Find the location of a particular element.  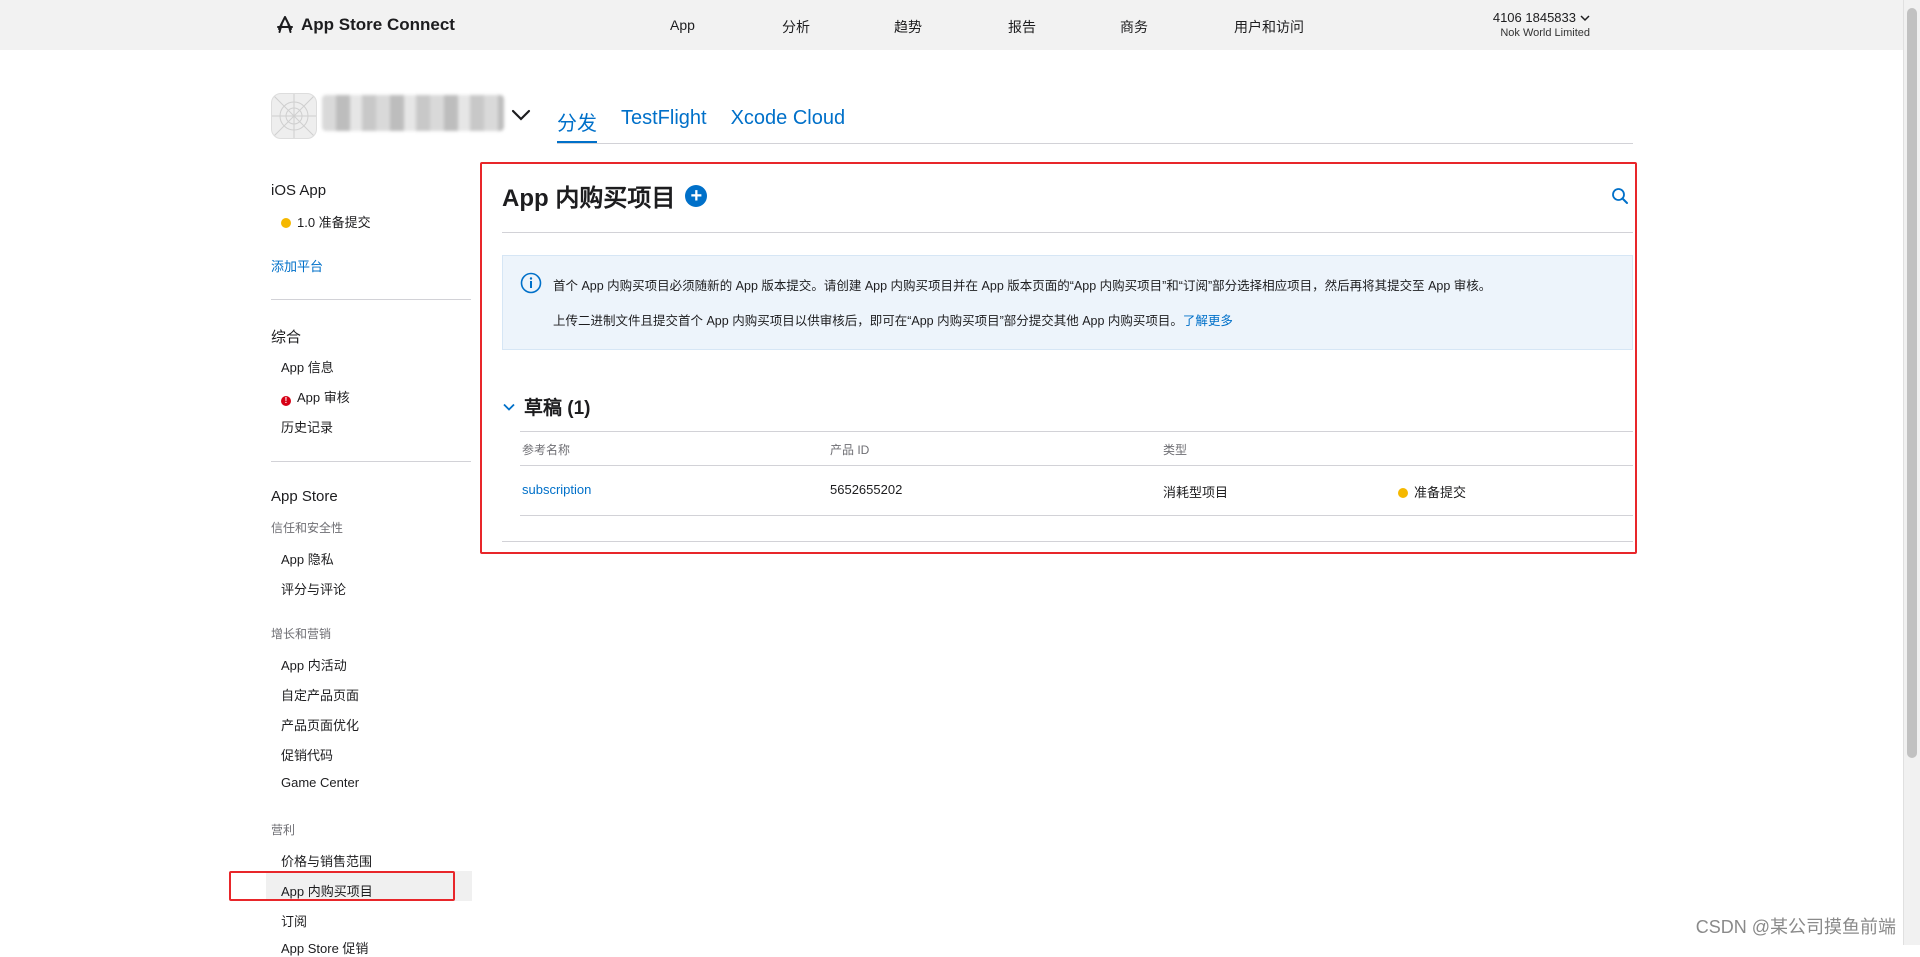

sidebar-item-promo-codes: 促销代码 is located at coordinates (307, 754).